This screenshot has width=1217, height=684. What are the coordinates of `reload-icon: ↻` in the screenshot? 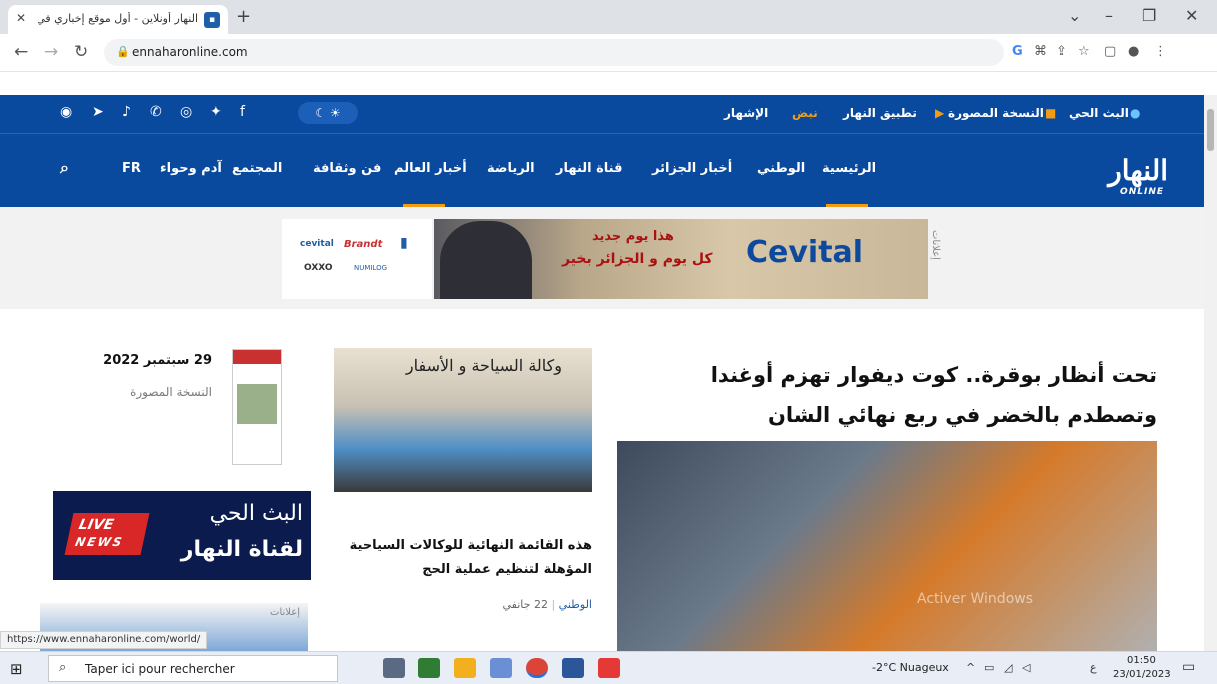 It's located at (81, 52).